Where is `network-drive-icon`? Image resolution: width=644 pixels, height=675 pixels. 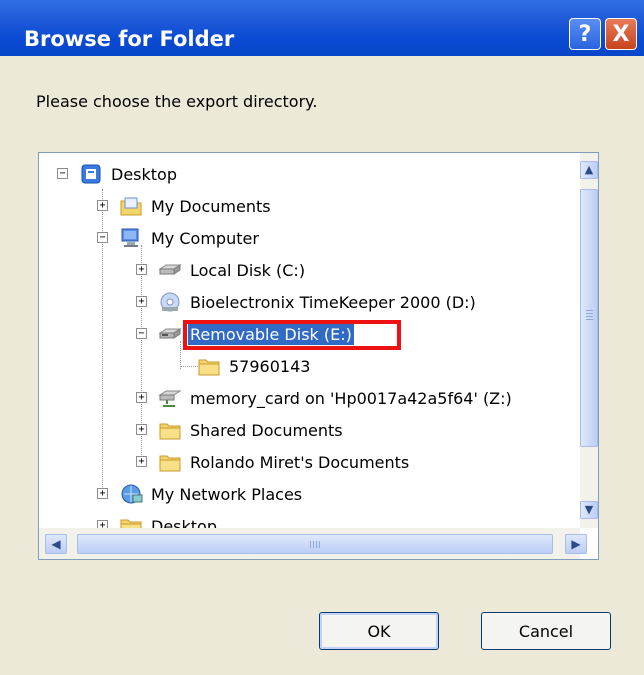 network-drive-icon is located at coordinates (170, 398).